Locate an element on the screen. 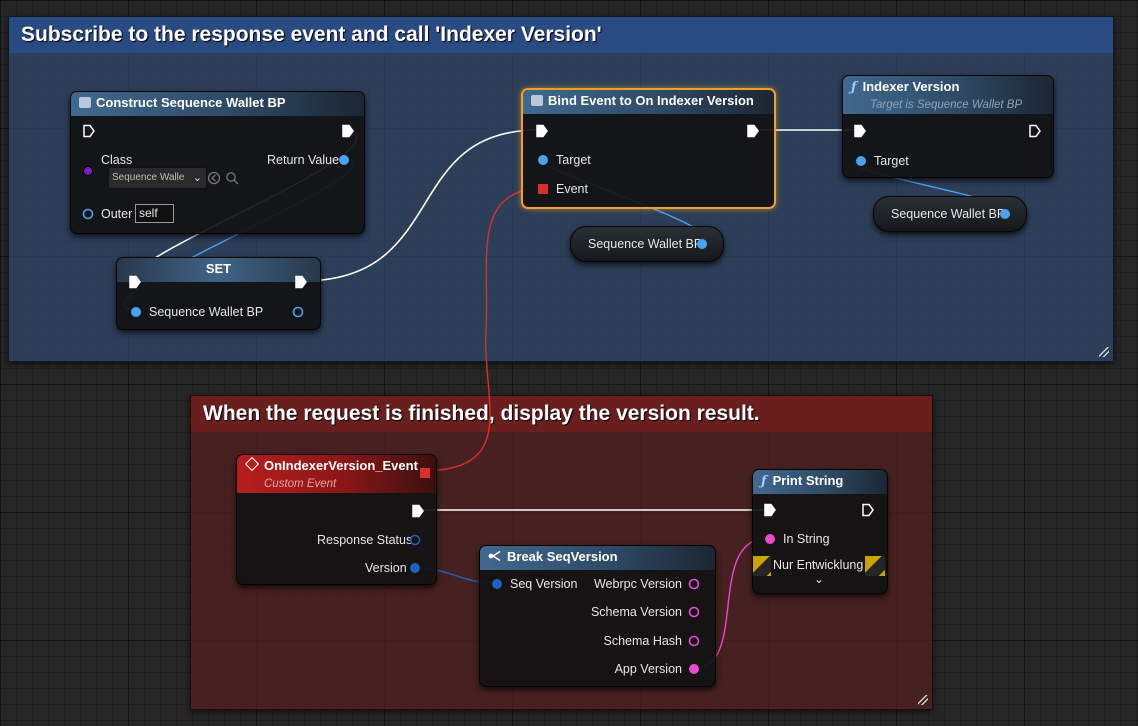 The height and width of the screenshot is (726, 1138). construct-node-header: Construct Sequence Wallet BP is located at coordinates (217, 104).